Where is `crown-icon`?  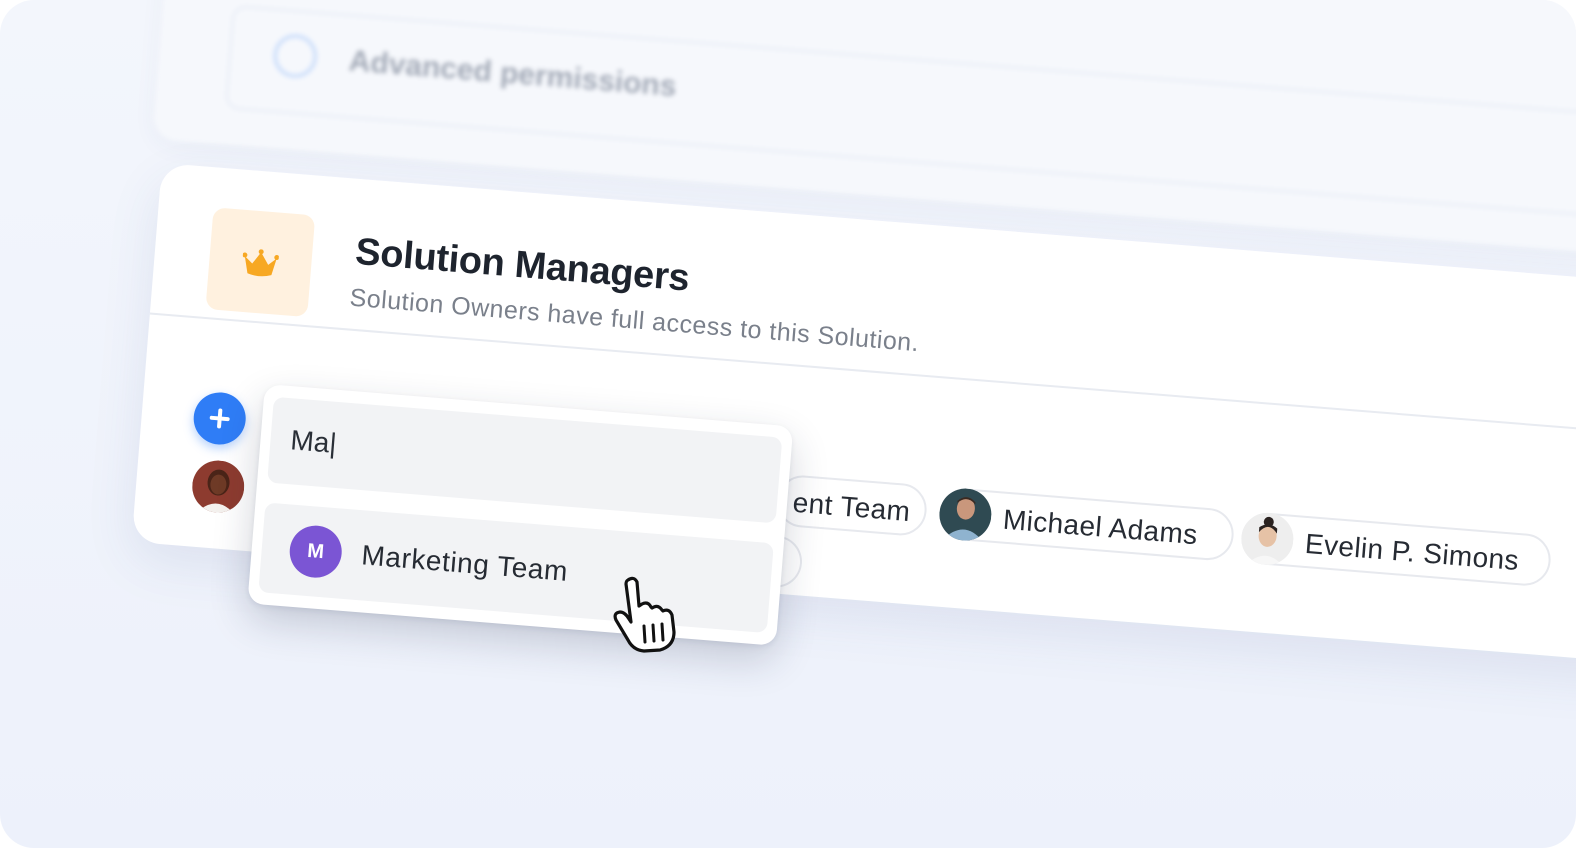
crown-icon is located at coordinates (261, 263).